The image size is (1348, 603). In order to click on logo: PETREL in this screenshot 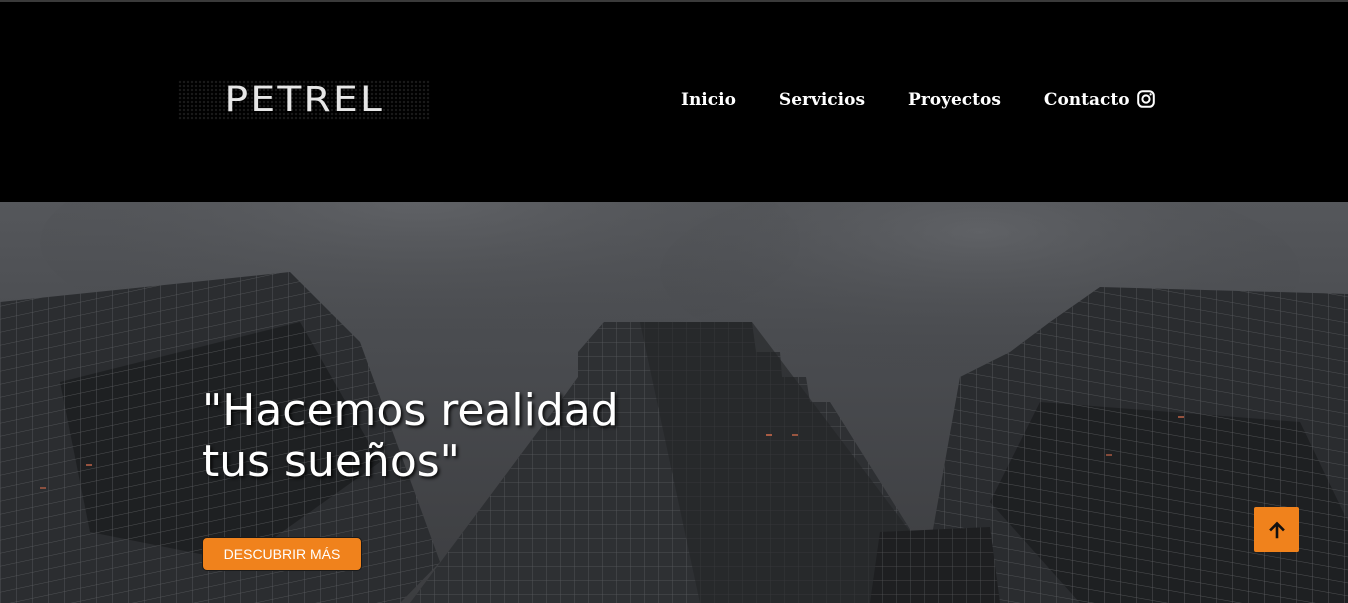, I will do `click(304, 100)`.